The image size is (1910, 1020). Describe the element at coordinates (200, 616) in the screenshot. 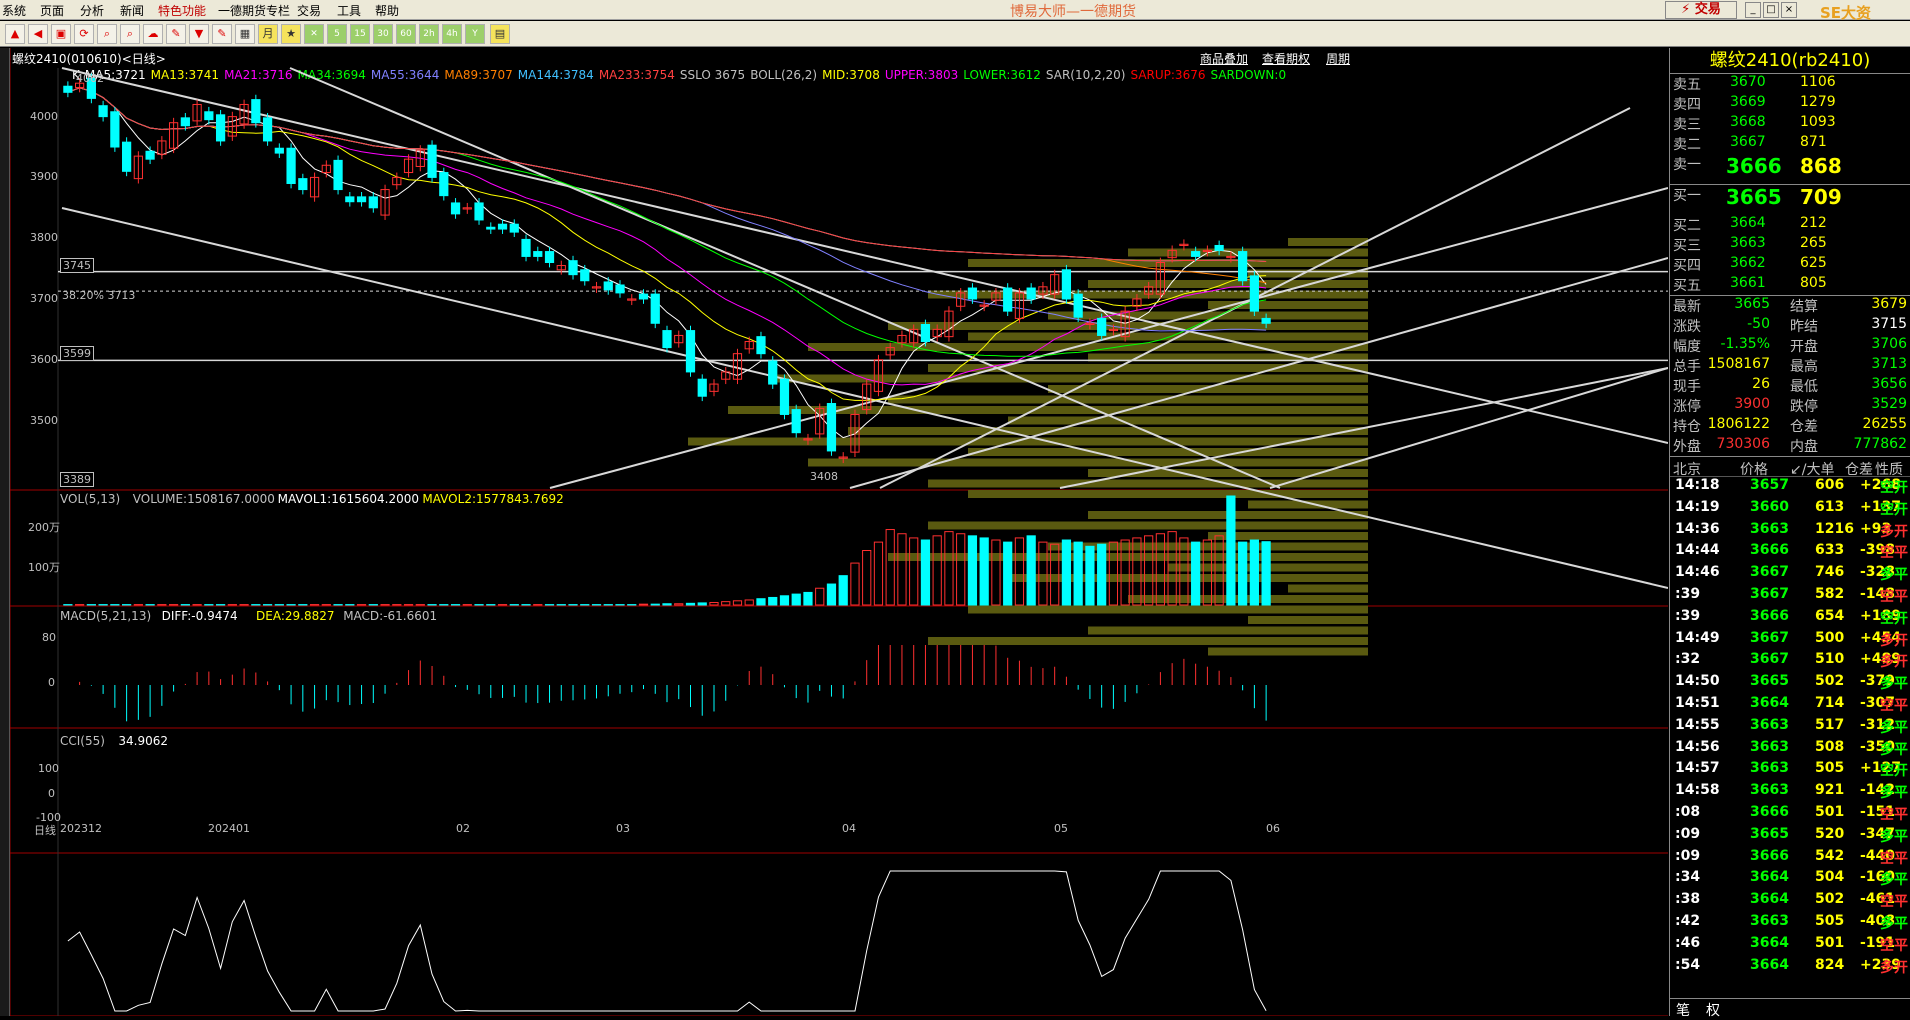

I see `indicator-value: DIFF:-0.9474` at that location.